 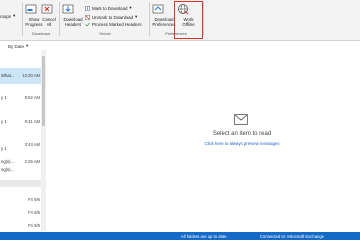 I want to click on list-item-time: 9:31 AM, so click(x=32, y=121).